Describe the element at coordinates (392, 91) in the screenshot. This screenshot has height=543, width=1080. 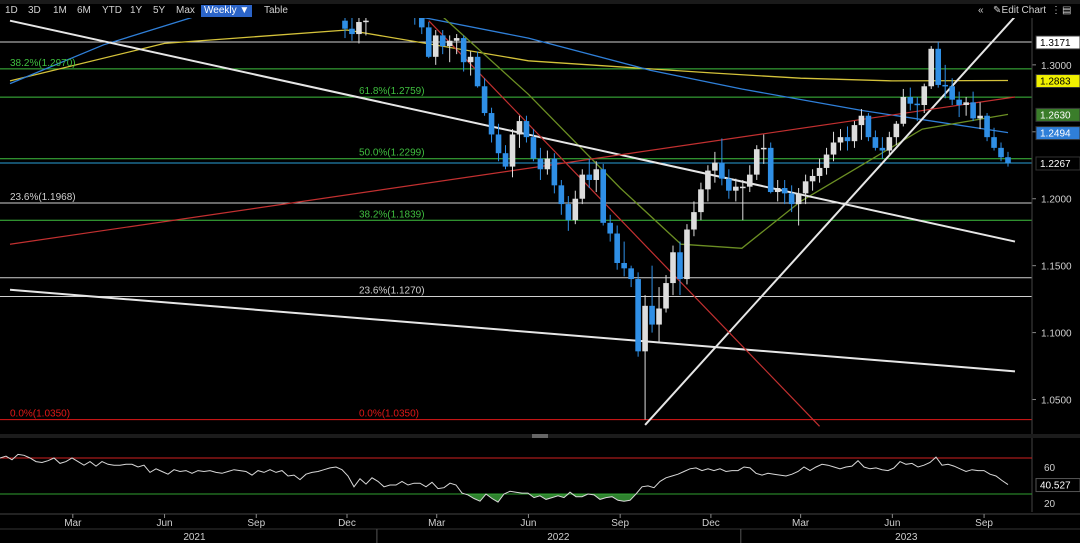
I see `fib-label: 61.8%(1.2759)` at that location.